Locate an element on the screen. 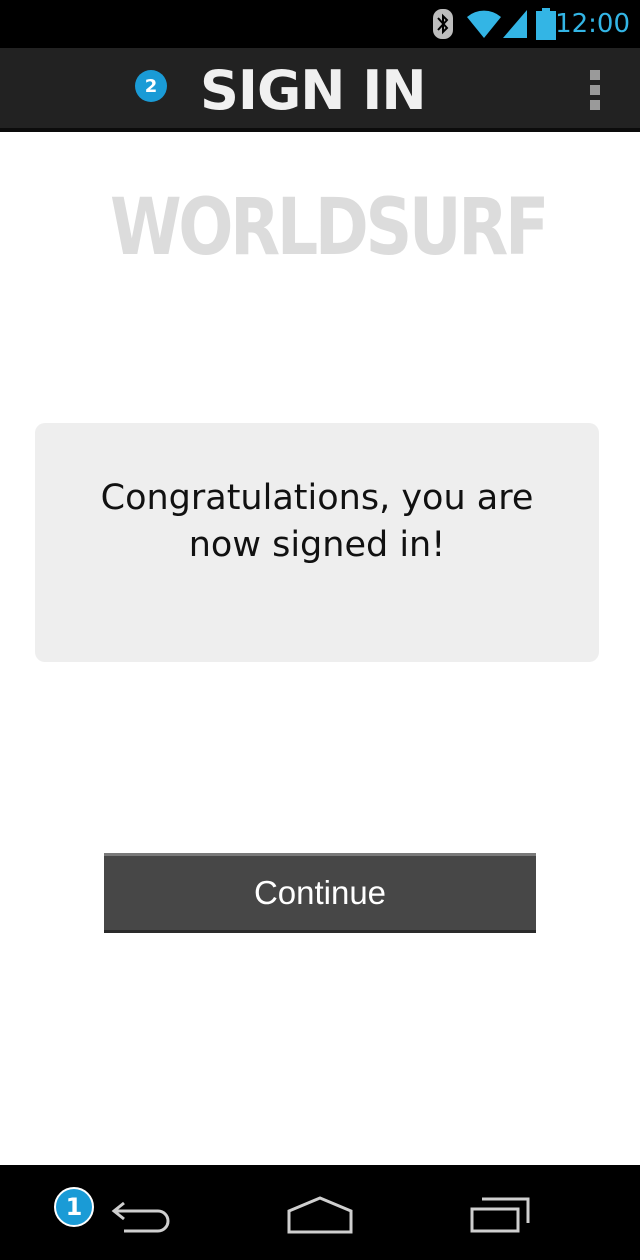 The width and height of the screenshot is (640, 1260). logo-text: WORLDSURF is located at coordinates (328, 226).